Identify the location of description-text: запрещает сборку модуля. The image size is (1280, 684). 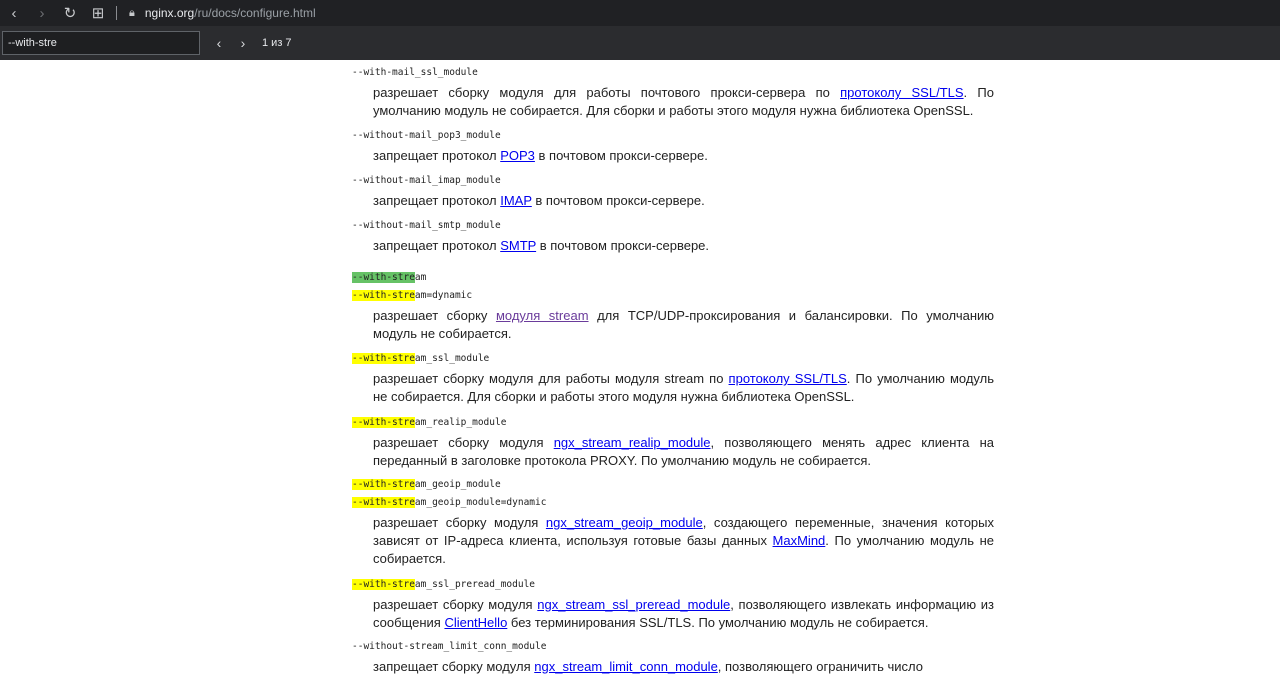
(454, 666).